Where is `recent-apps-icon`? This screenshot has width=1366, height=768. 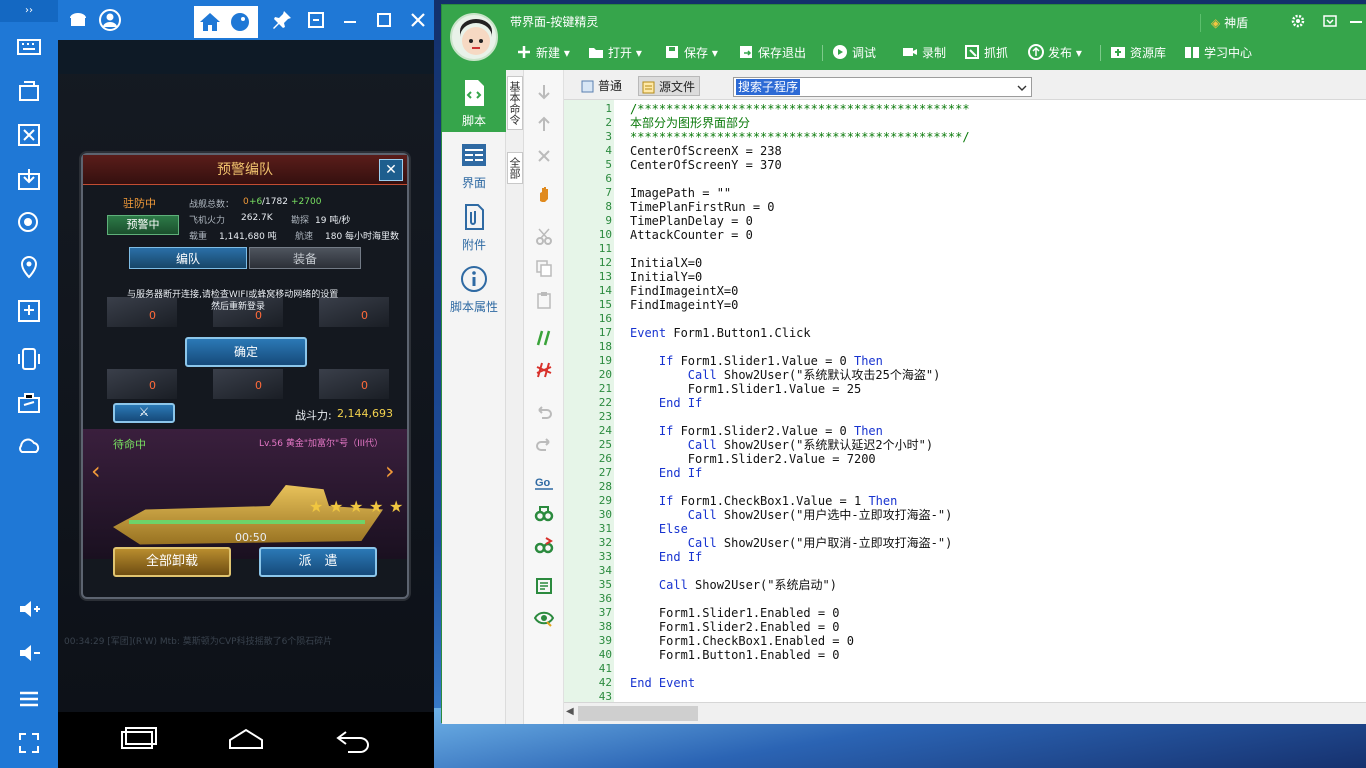 recent-apps-icon is located at coordinates (138, 740).